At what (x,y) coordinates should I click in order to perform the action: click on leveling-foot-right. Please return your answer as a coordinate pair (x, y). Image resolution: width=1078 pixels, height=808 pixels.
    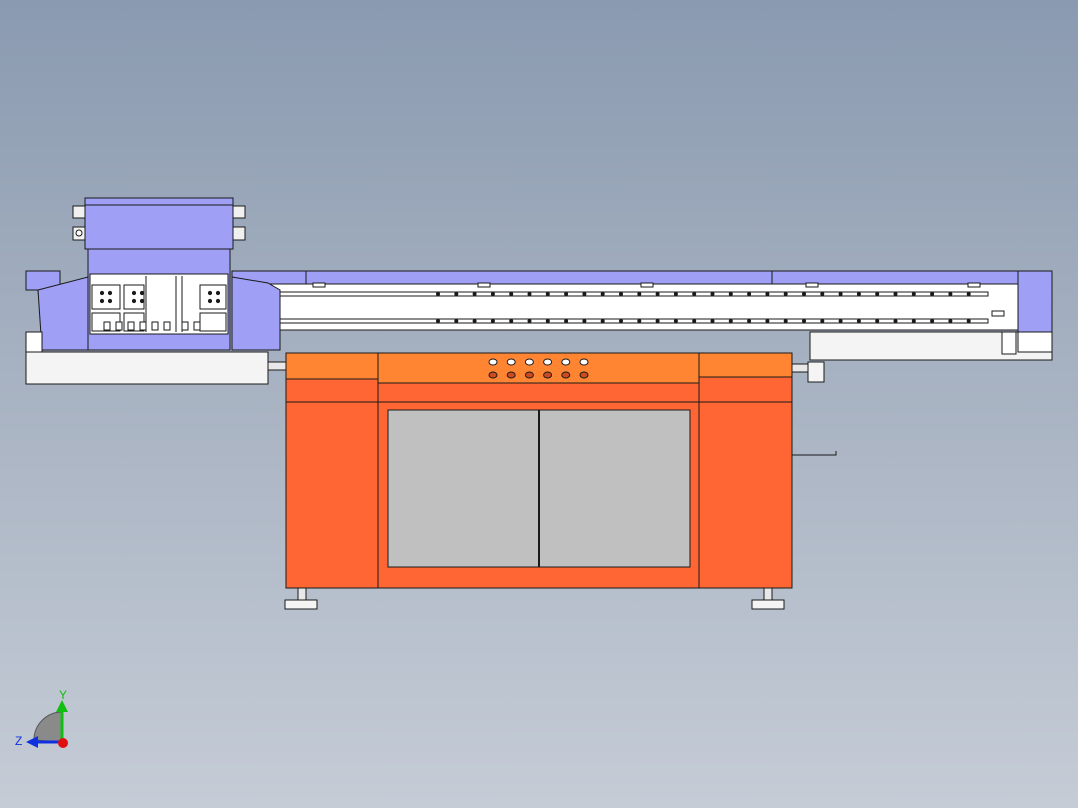
    Looking at the image, I should click on (768, 598).